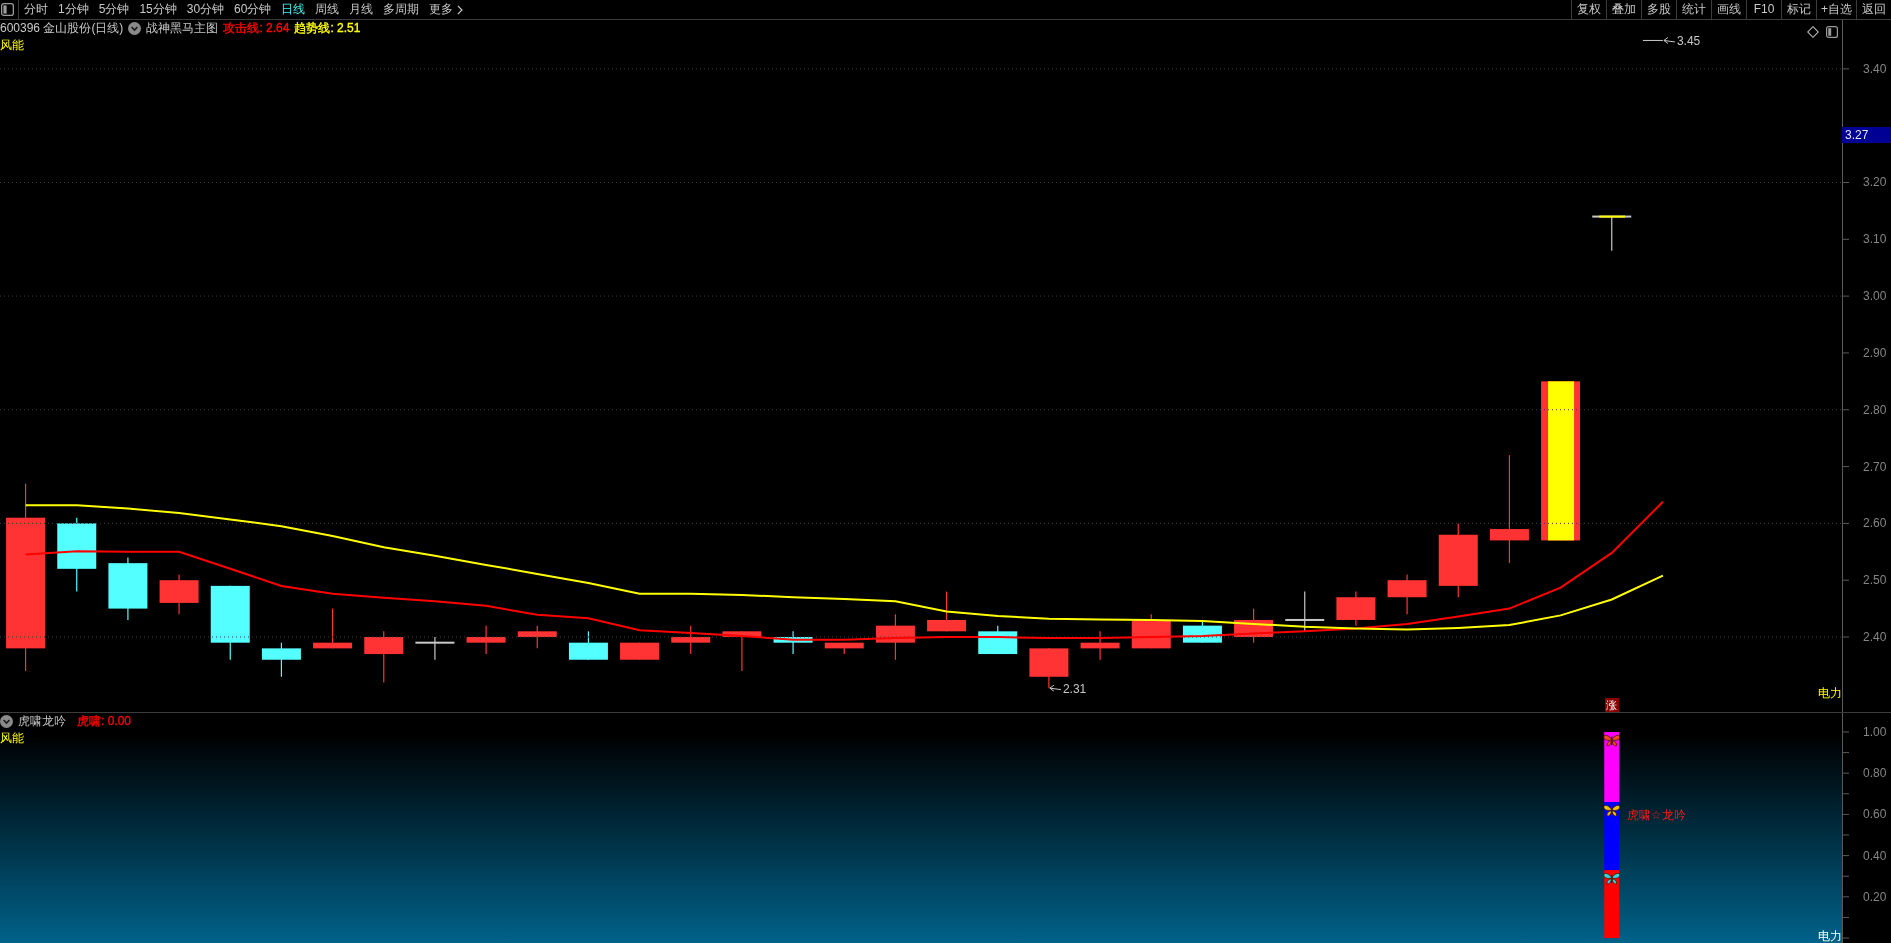 Image resolution: width=1891 pixels, height=943 pixels. What do you see at coordinates (1813, 32) in the screenshot?
I see `diamond-icon` at bounding box center [1813, 32].